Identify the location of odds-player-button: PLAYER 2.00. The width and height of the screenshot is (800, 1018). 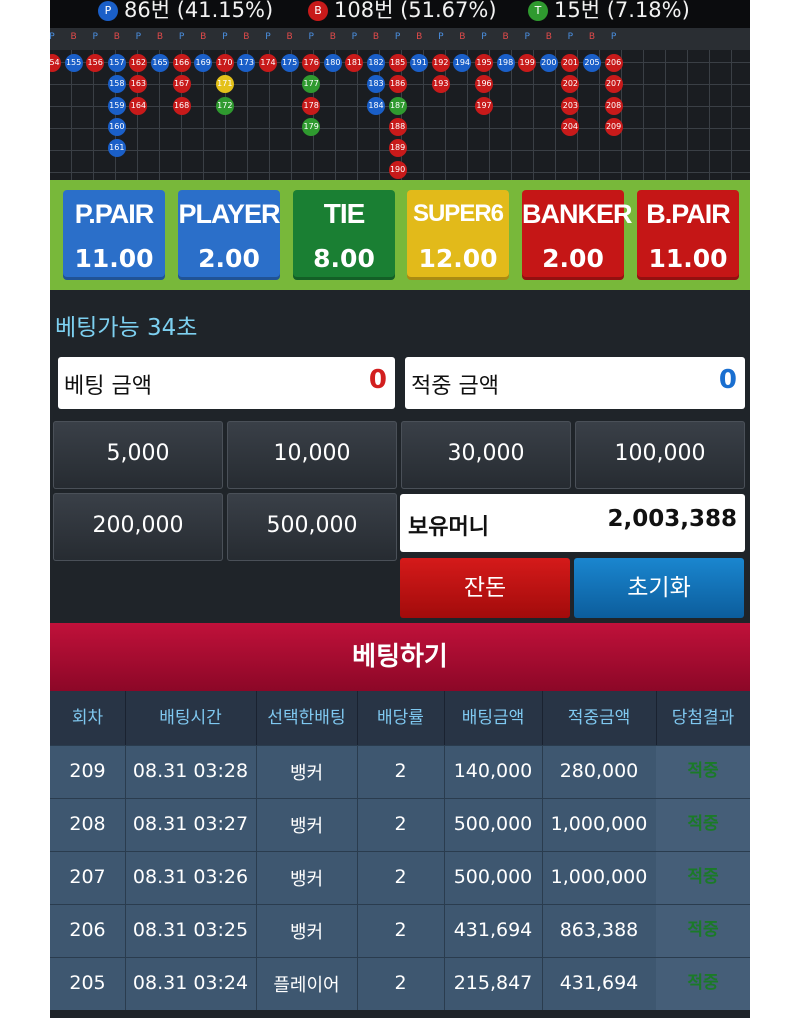
(229, 235).